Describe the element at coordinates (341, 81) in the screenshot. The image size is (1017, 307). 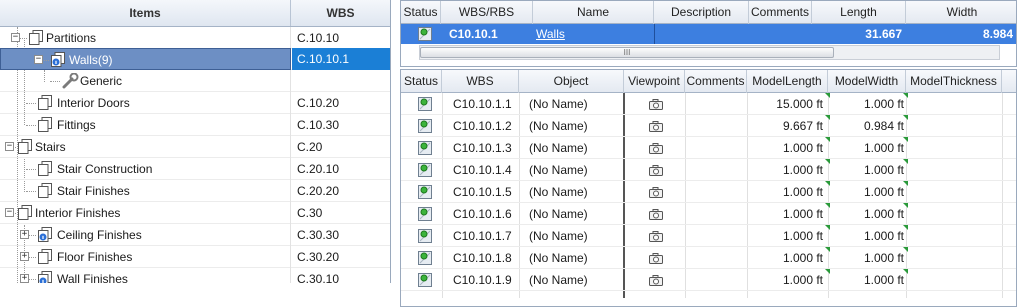
I see `tree-item-wbs` at that location.